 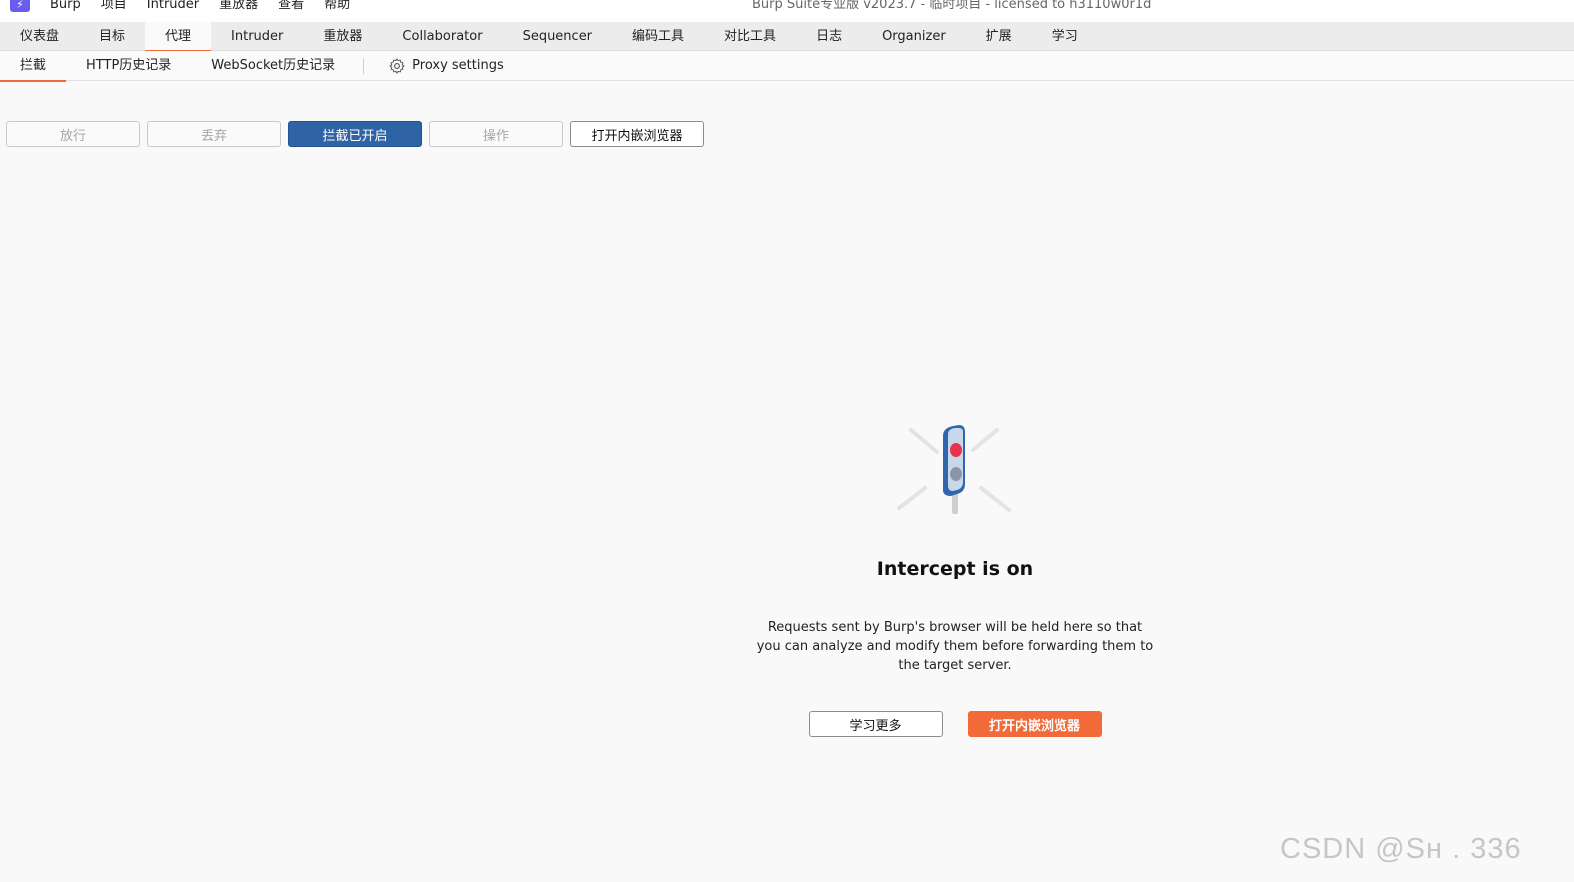 What do you see at coordinates (557, 36) in the screenshot?
I see `tab-sequencer: Sequencer` at bounding box center [557, 36].